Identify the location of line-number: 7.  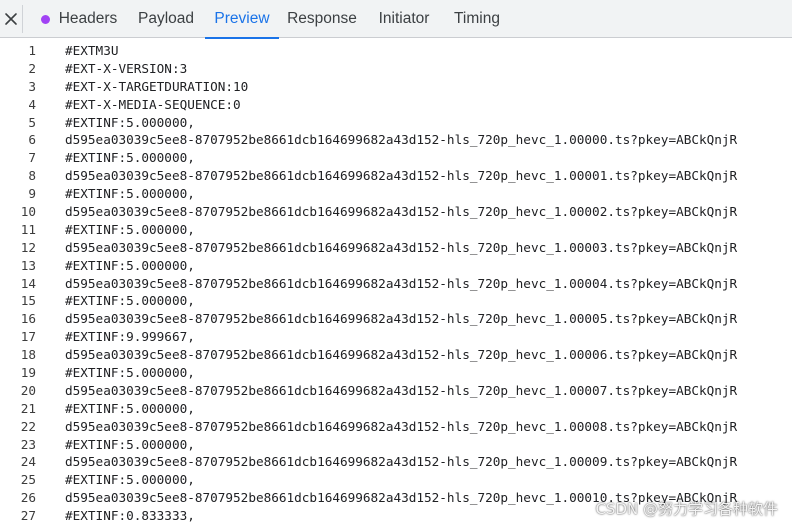
(32, 158).